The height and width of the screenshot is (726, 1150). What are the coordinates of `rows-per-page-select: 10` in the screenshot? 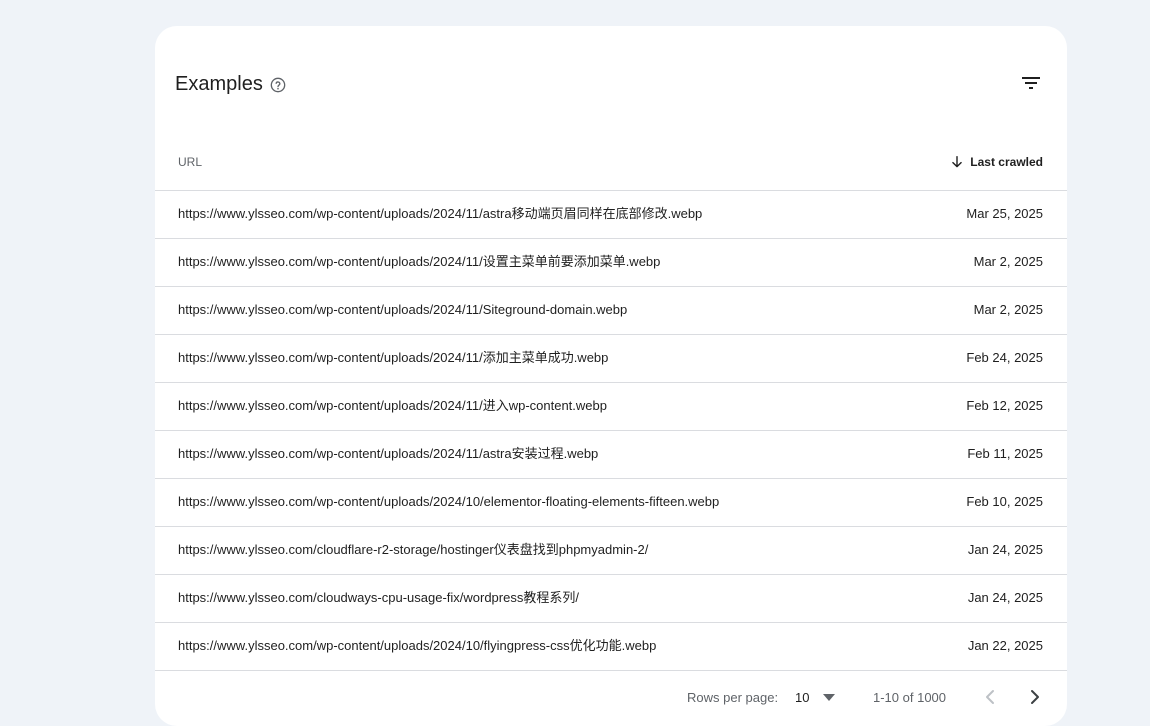 It's located at (818, 698).